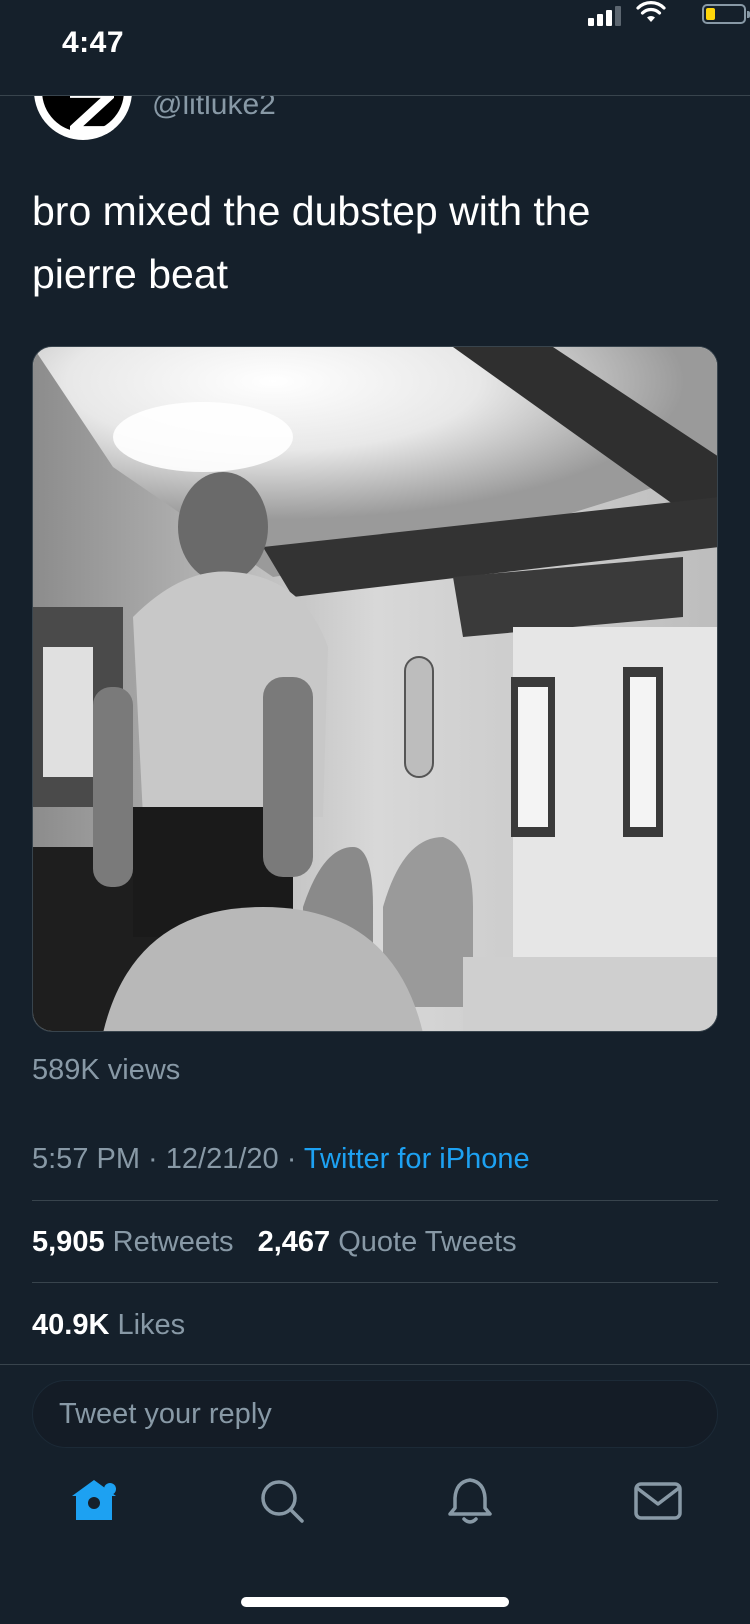 Image resolution: width=750 pixels, height=1624 pixels. What do you see at coordinates (86, 1159) in the screenshot?
I see `tweet-time: 5:57 PM` at bounding box center [86, 1159].